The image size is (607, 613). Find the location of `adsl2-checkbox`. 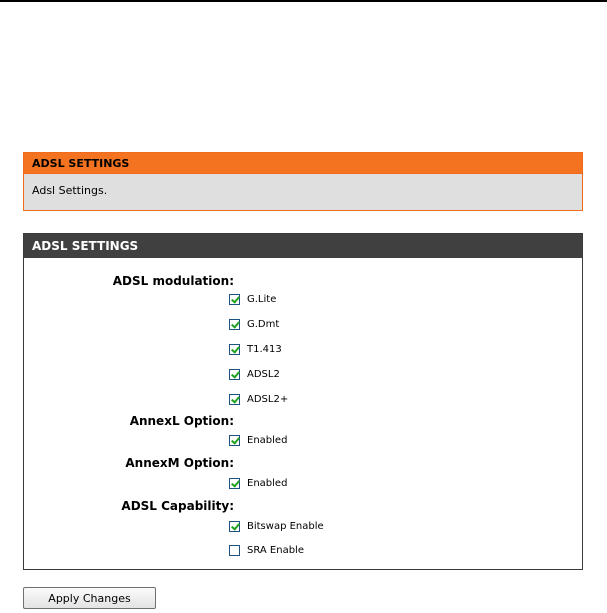

adsl2-checkbox is located at coordinates (234, 374).